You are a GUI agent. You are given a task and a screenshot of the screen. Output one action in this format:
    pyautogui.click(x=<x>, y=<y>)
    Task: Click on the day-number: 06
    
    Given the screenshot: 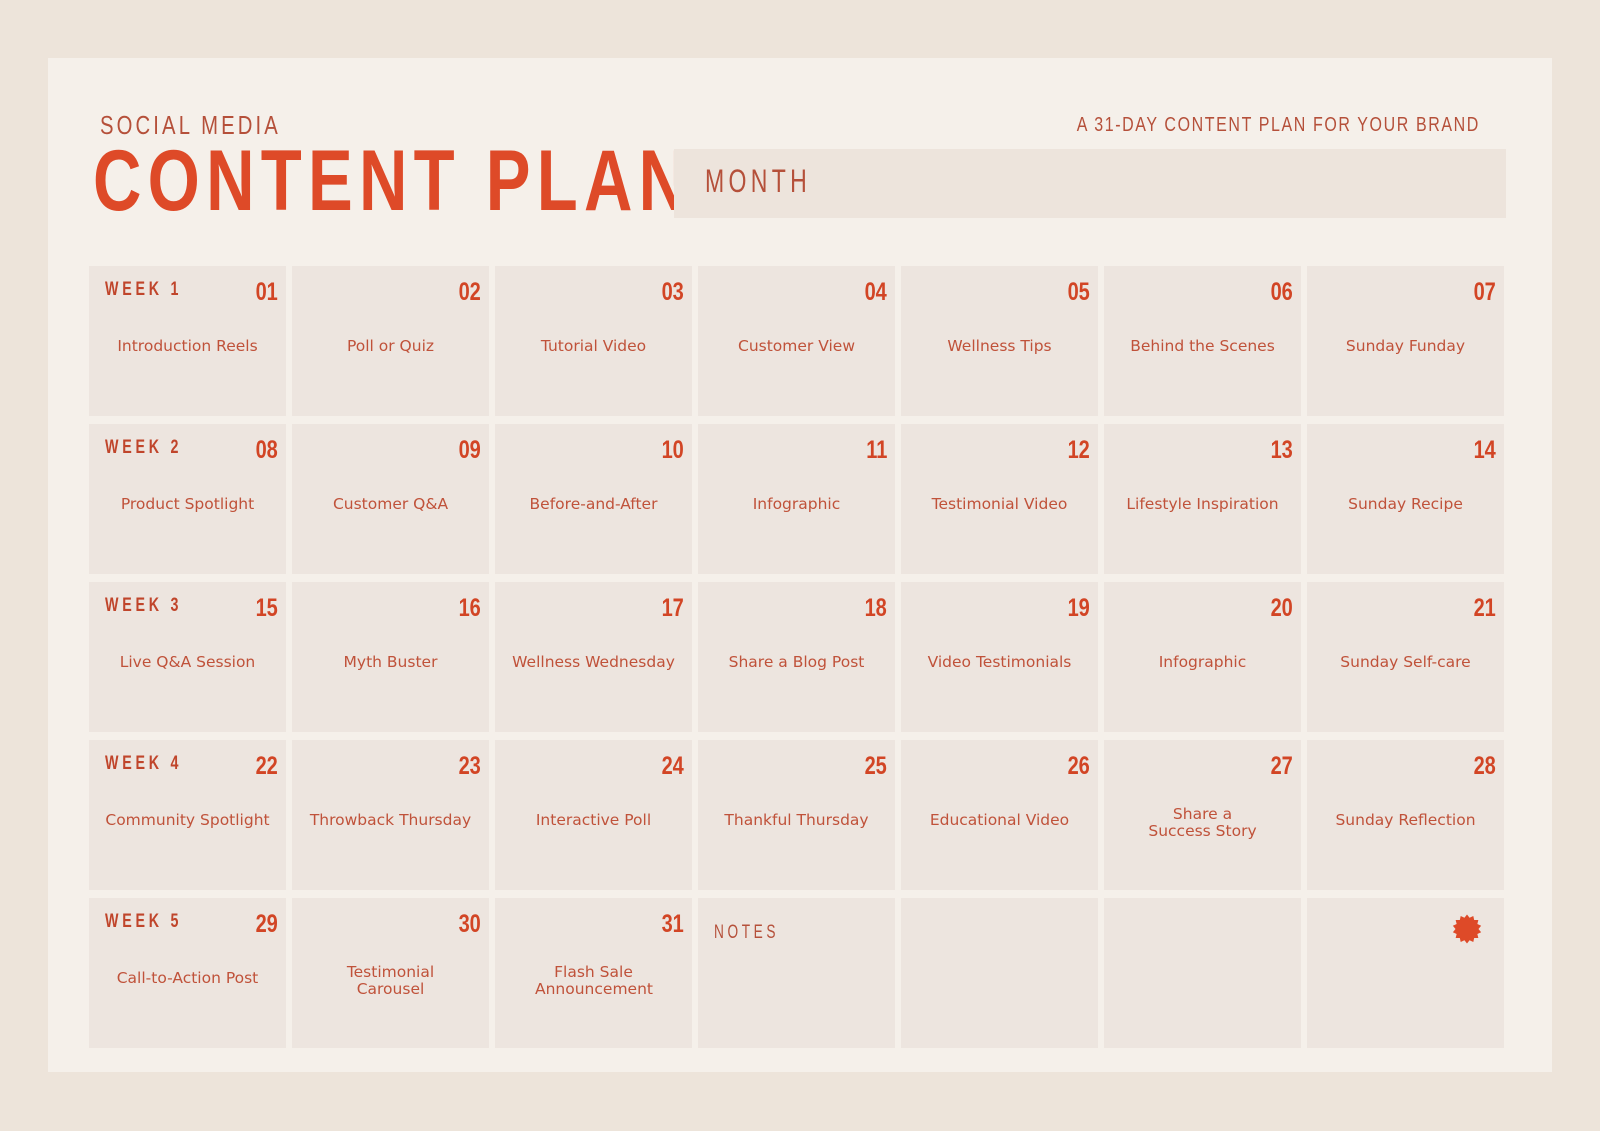 What is the action you would take?
    pyautogui.click(x=1281, y=292)
    